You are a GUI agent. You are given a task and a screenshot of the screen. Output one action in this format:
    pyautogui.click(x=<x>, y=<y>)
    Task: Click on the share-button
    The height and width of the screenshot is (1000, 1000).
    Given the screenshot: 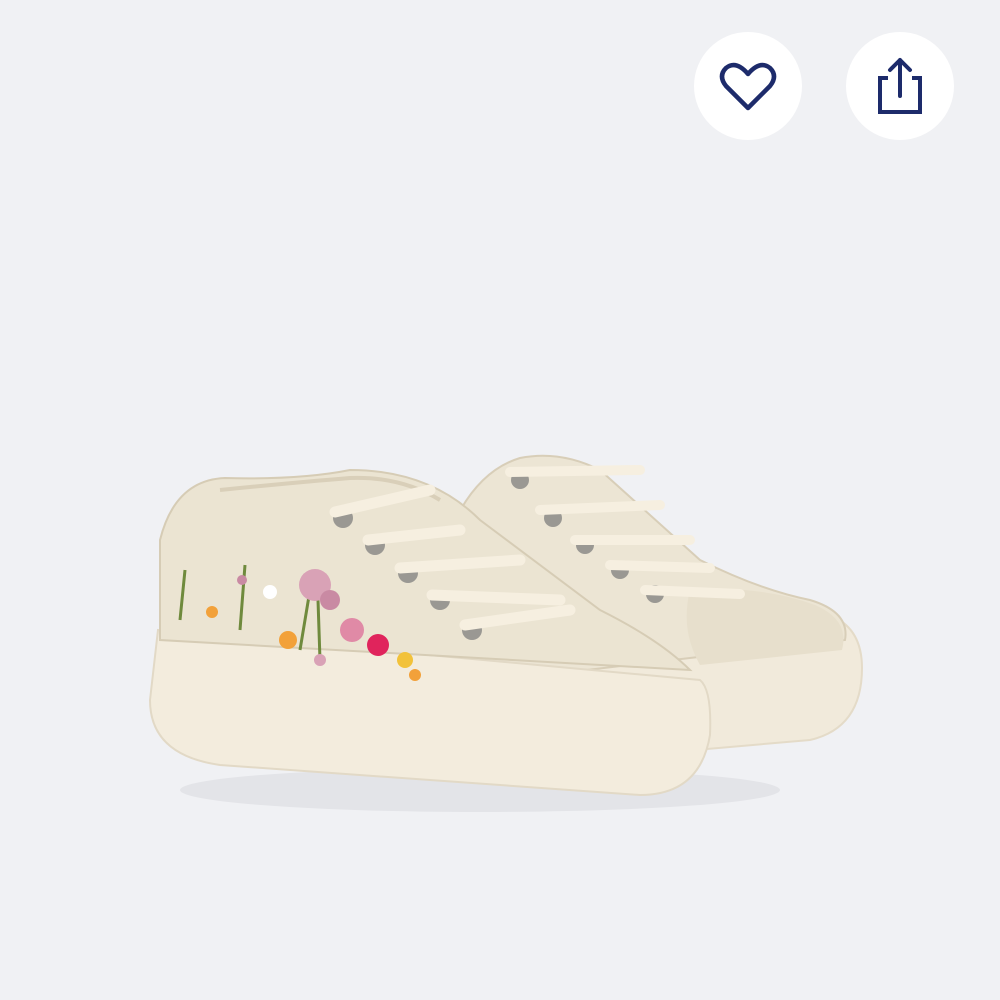 What is the action you would take?
    pyautogui.click(x=900, y=86)
    